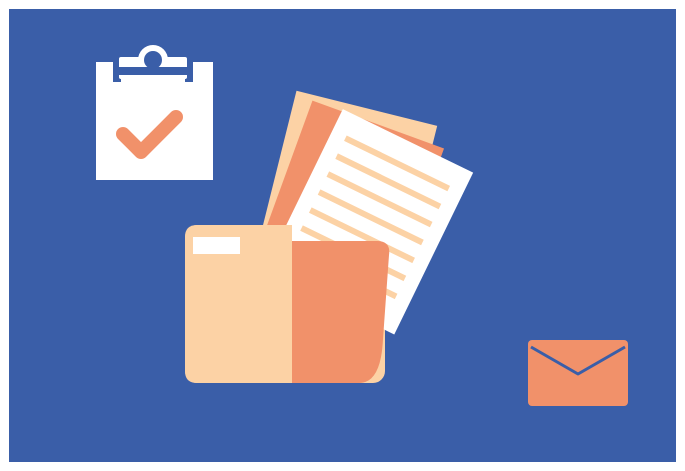 The image size is (685, 471). What do you see at coordinates (341, 312) in the screenshot?
I see `folder-front-right` at bounding box center [341, 312].